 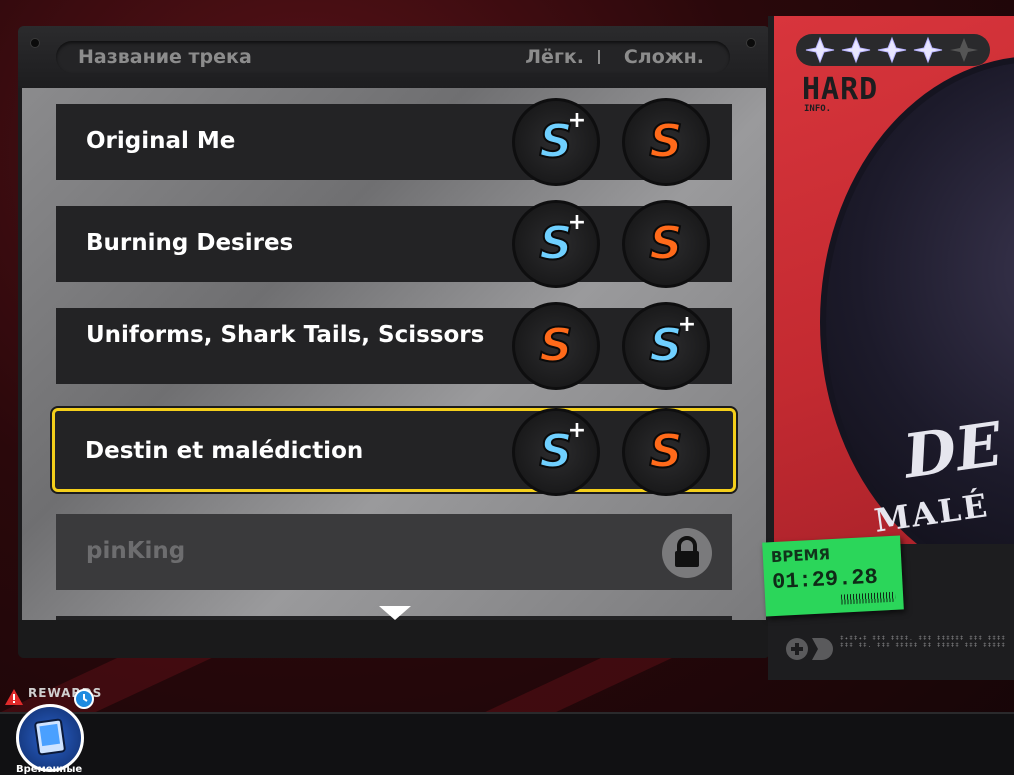 What do you see at coordinates (394, 552) in the screenshot?
I see `track-row-pinking: pinKing` at bounding box center [394, 552].